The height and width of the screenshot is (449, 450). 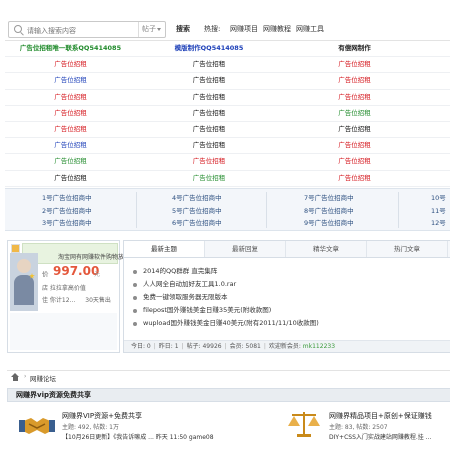 I want to click on tab-latest-replies: 最新回复, so click(x=245, y=249).